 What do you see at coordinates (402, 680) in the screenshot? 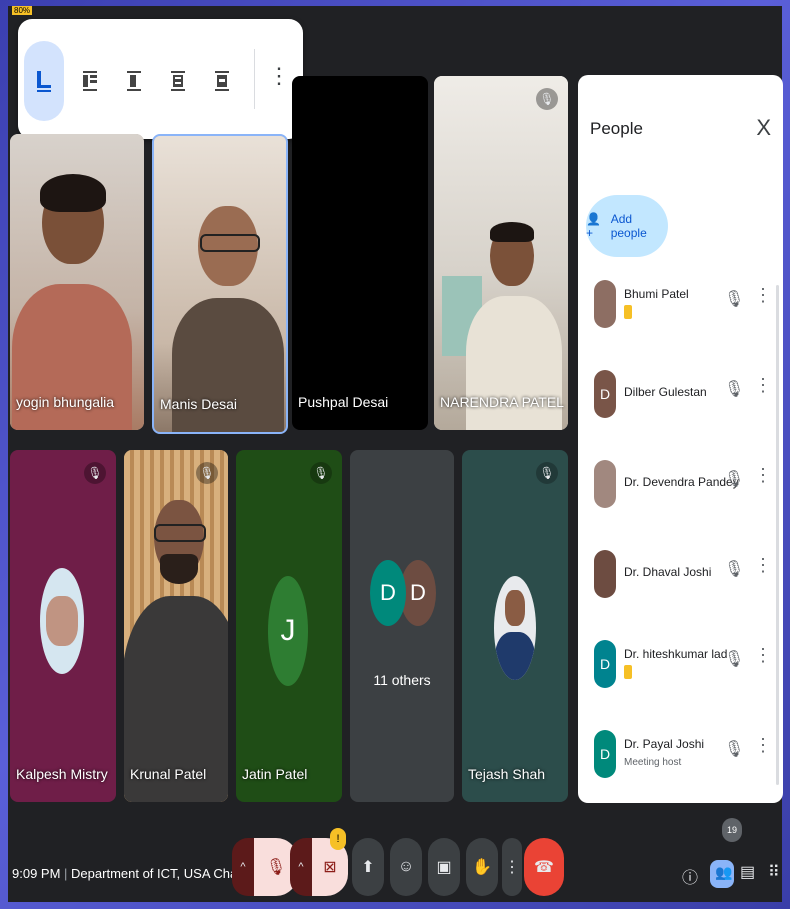
I see `others-count-label: 11 others` at bounding box center [402, 680].